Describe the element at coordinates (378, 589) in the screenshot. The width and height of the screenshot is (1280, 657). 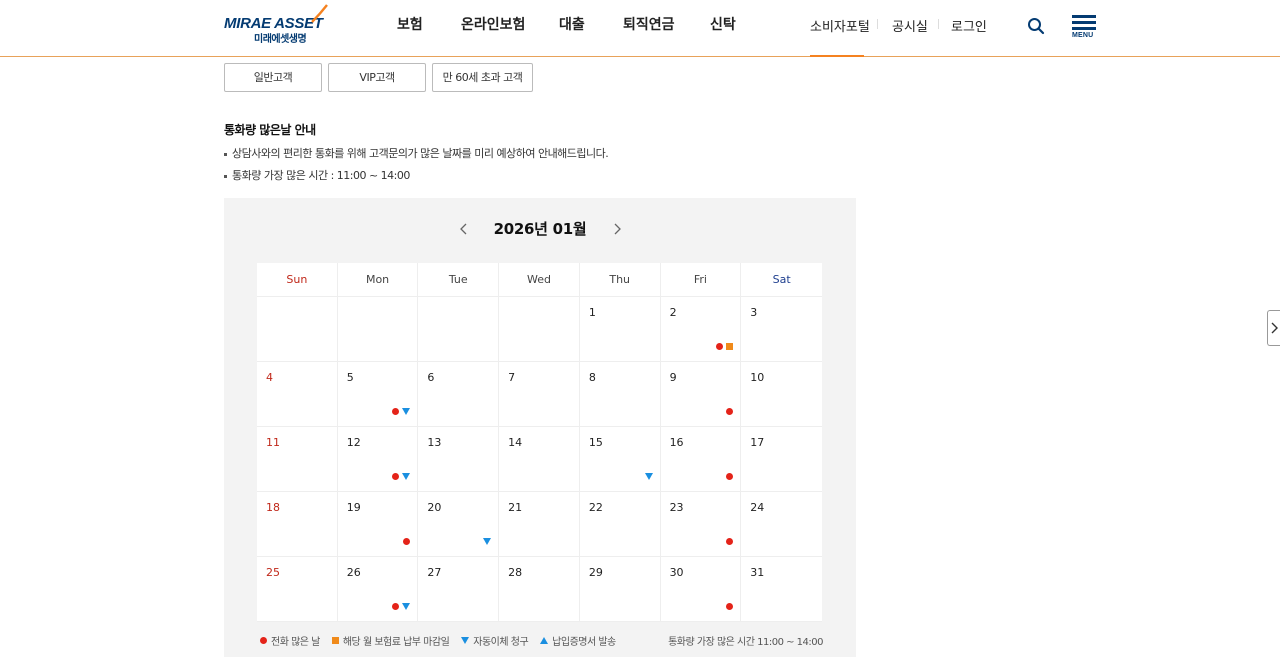
I see `calendar-day-cell: 26` at that location.